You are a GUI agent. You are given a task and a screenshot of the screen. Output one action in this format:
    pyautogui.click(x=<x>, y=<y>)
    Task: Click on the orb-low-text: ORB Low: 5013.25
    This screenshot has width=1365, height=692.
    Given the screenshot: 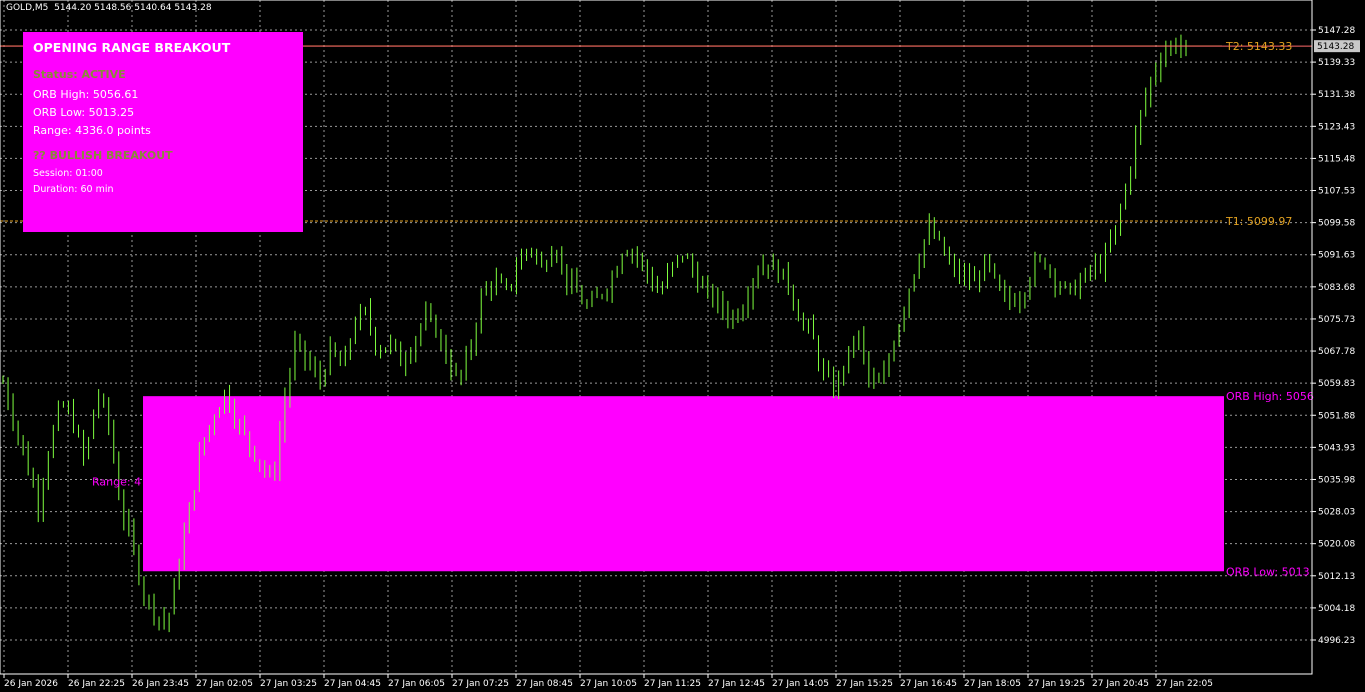 What is the action you would take?
    pyautogui.click(x=84, y=112)
    